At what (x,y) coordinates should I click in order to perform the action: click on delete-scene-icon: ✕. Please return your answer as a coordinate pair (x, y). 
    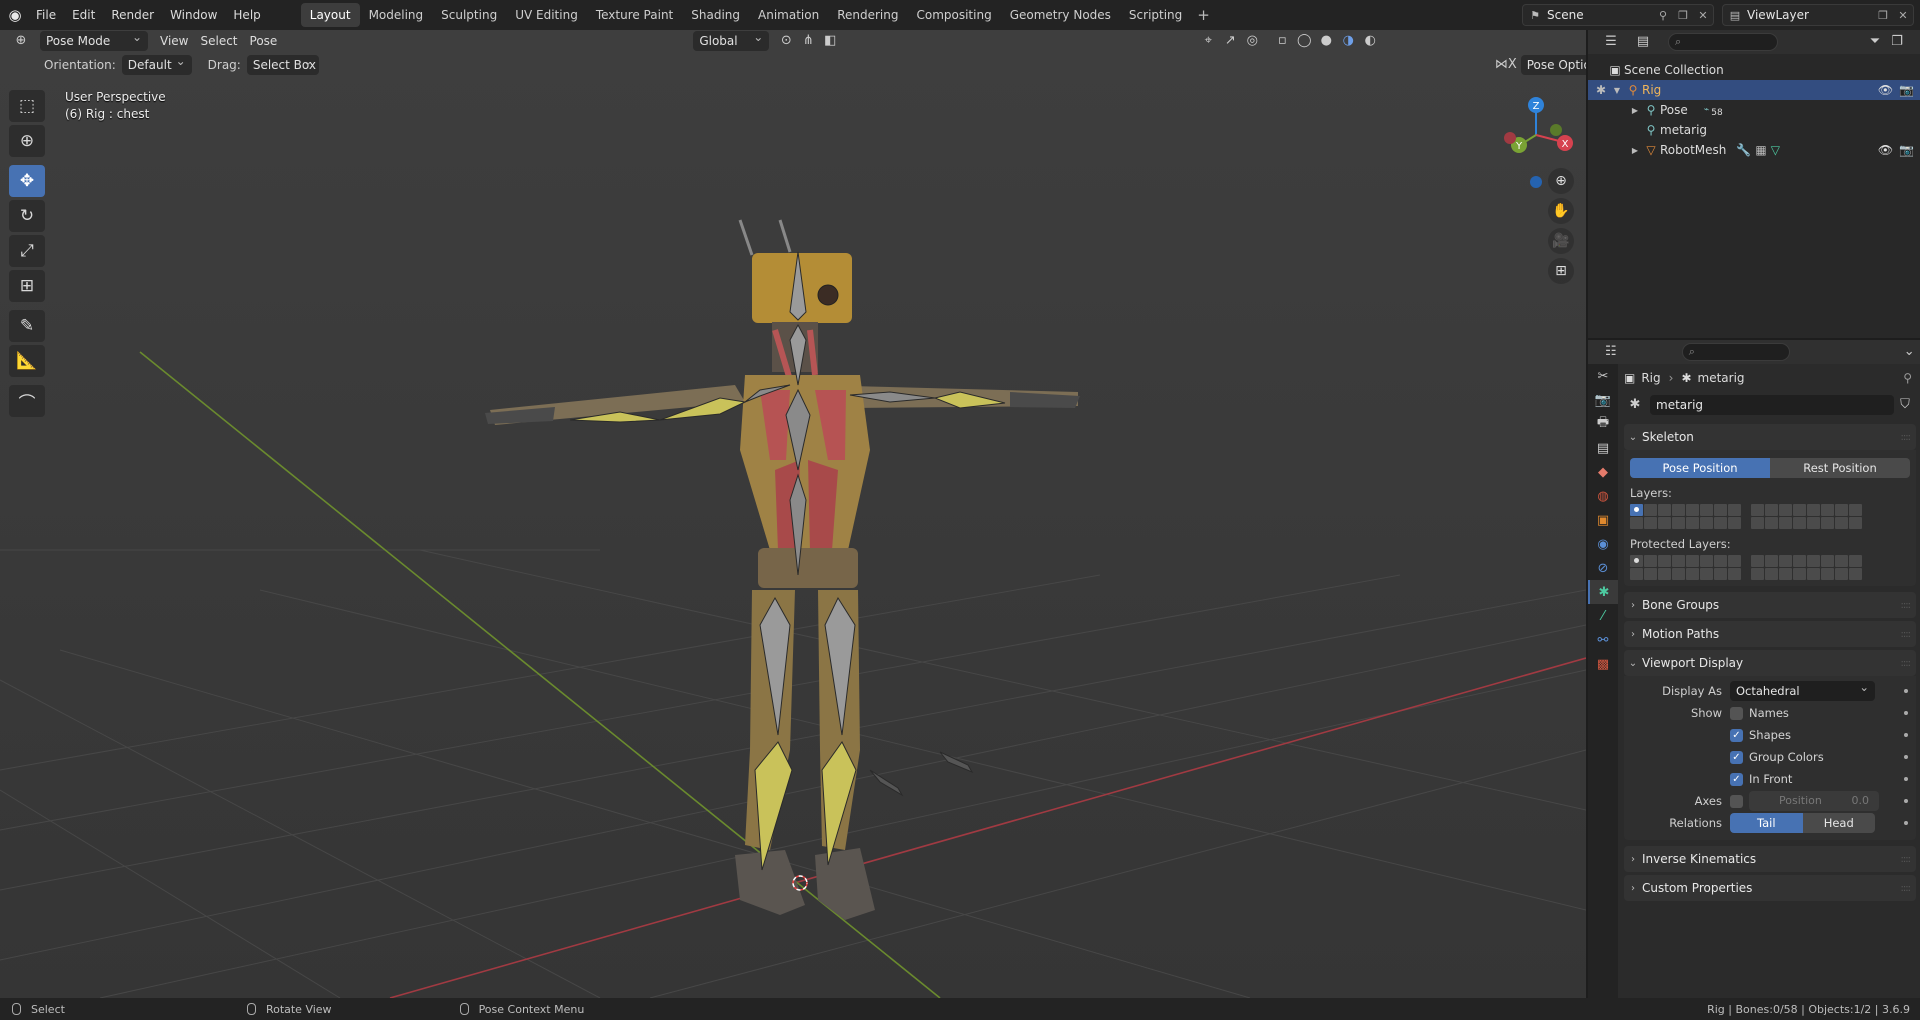
    Looking at the image, I should click on (1703, 15).